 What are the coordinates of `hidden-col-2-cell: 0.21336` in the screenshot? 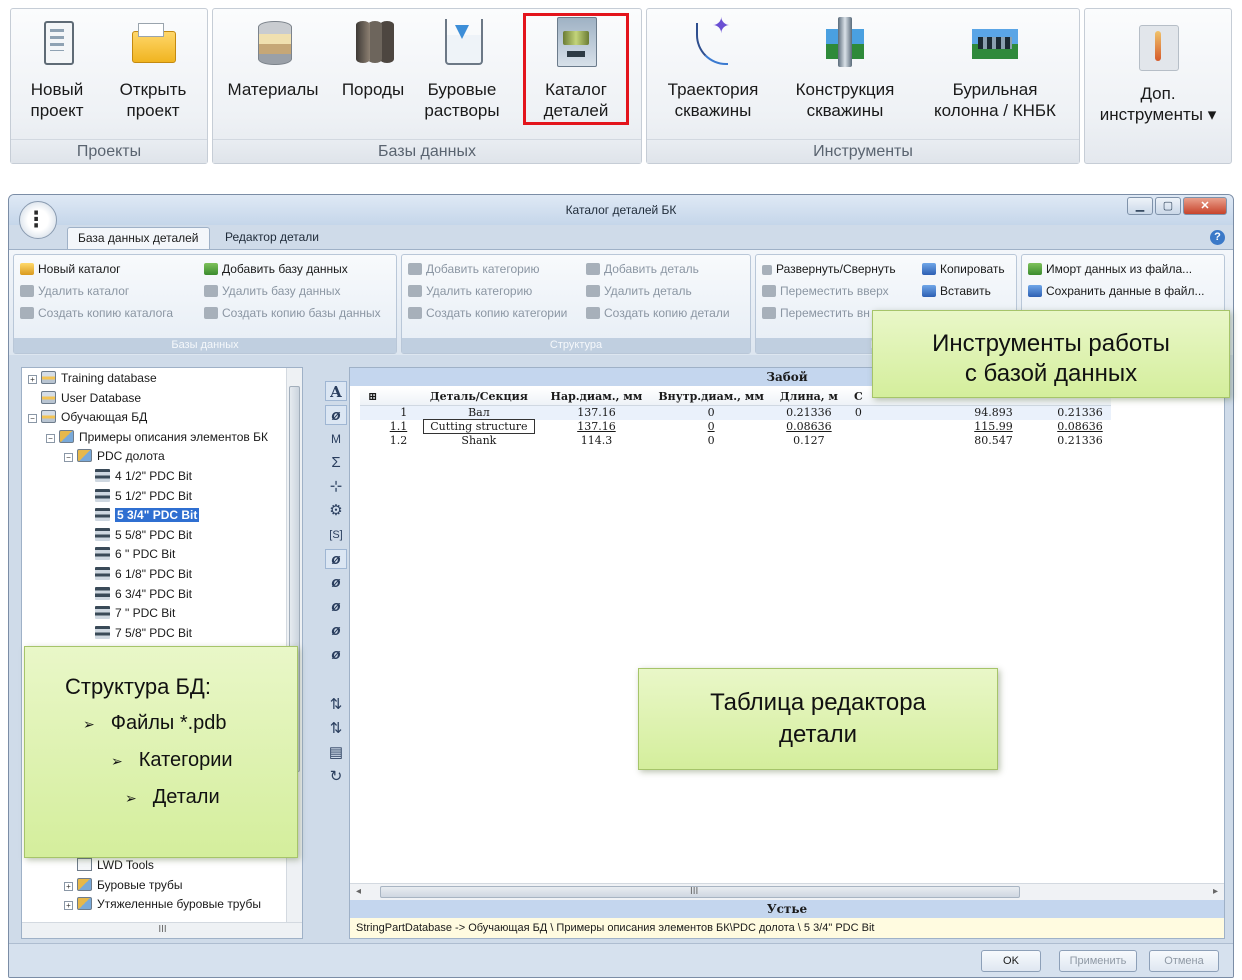 It's located at (1066, 441).